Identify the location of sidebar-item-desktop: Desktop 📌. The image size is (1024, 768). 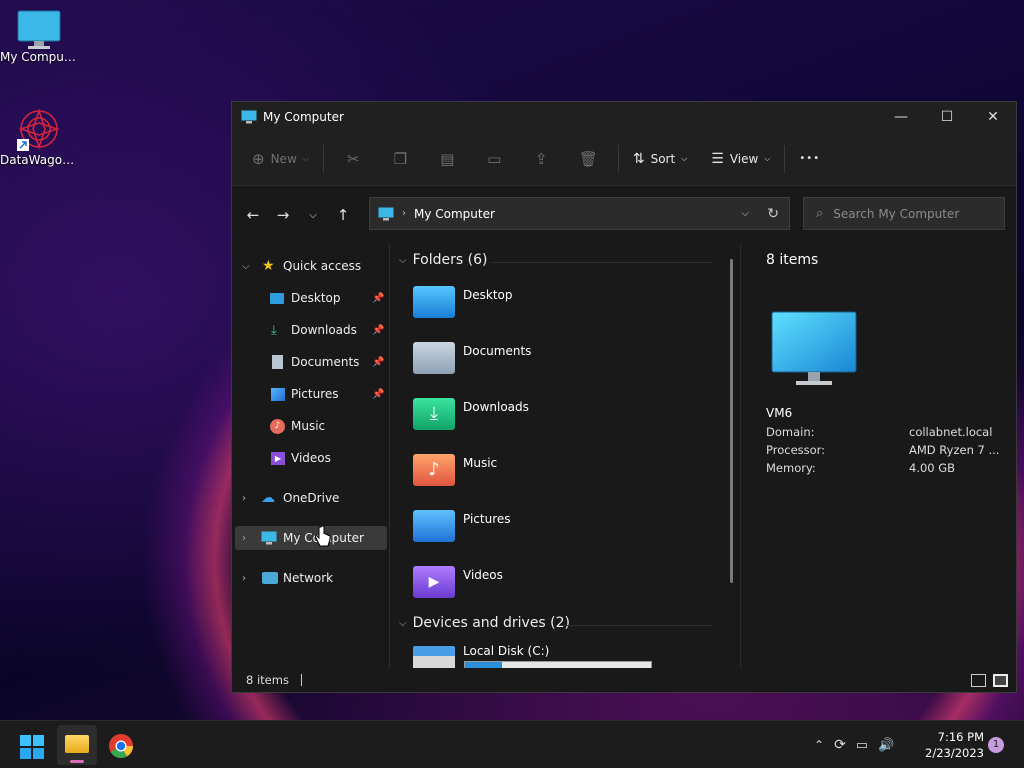
(310, 298).